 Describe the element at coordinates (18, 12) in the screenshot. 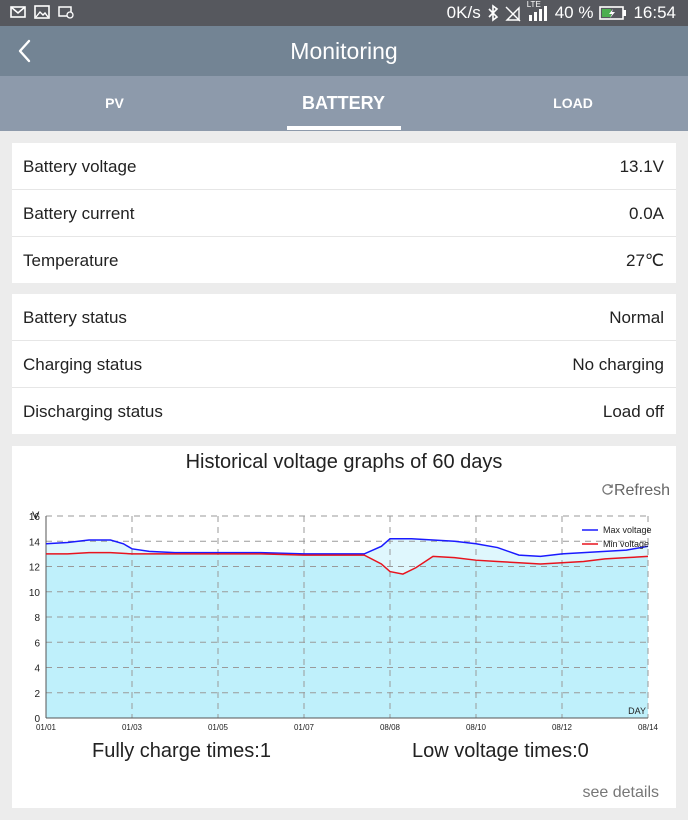

I see `gmail-icon` at that location.